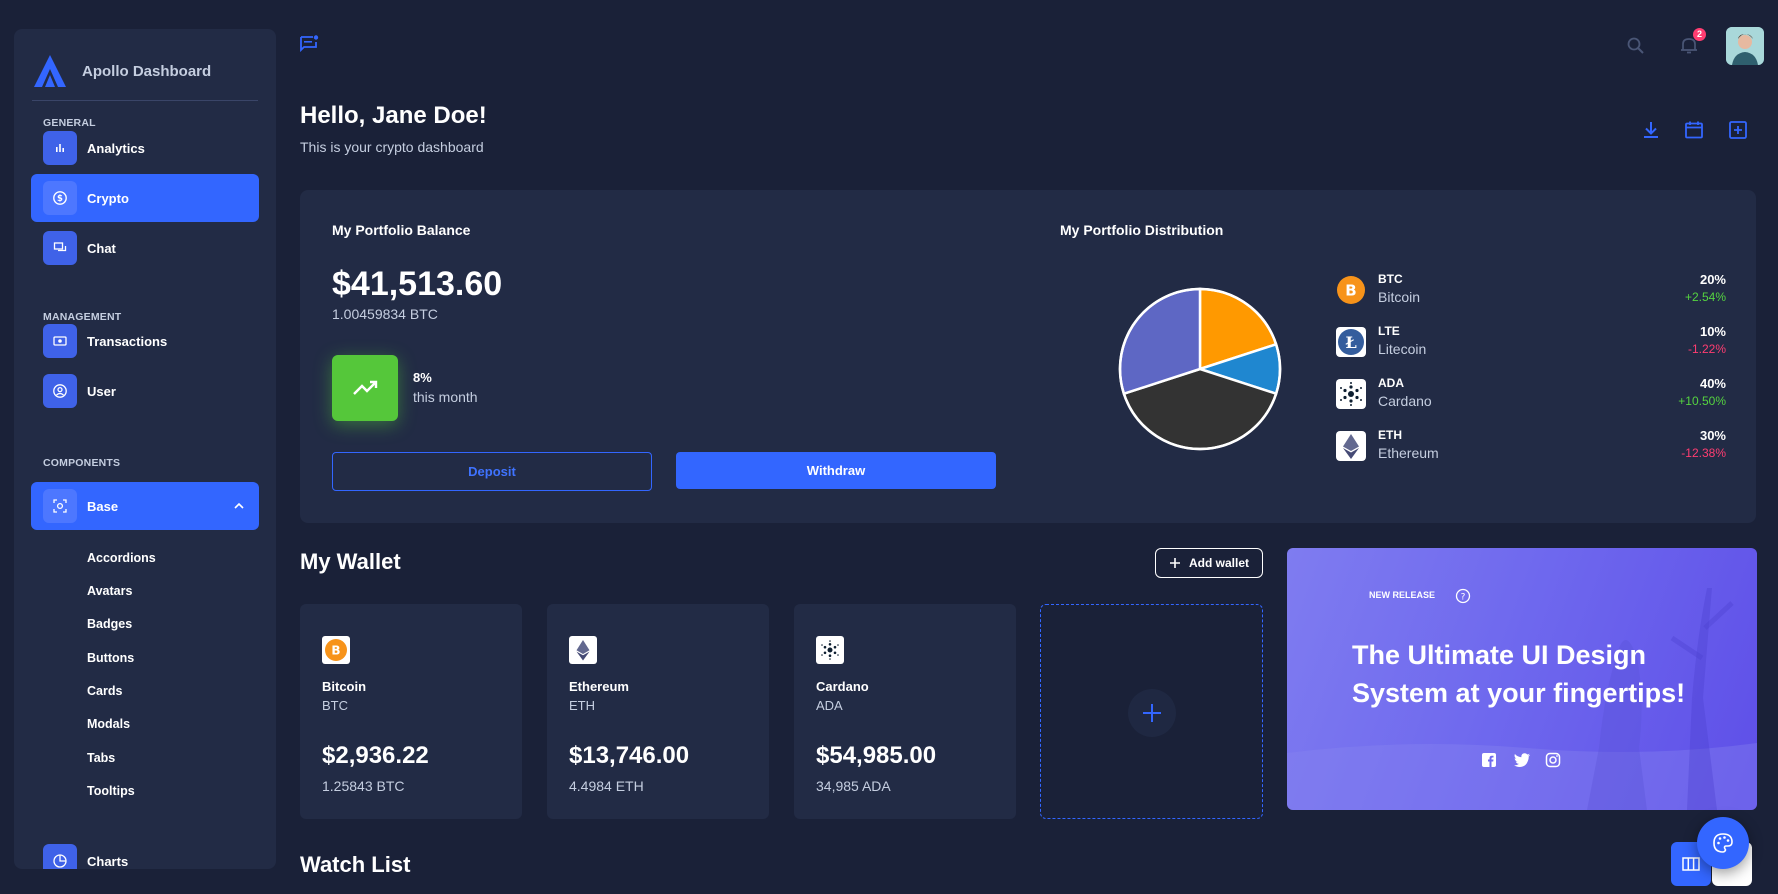 This screenshot has width=1778, height=894. Describe the element at coordinates (145, 248) in the screenshot. I see `sidebar-item-chat: Chat` at that location.